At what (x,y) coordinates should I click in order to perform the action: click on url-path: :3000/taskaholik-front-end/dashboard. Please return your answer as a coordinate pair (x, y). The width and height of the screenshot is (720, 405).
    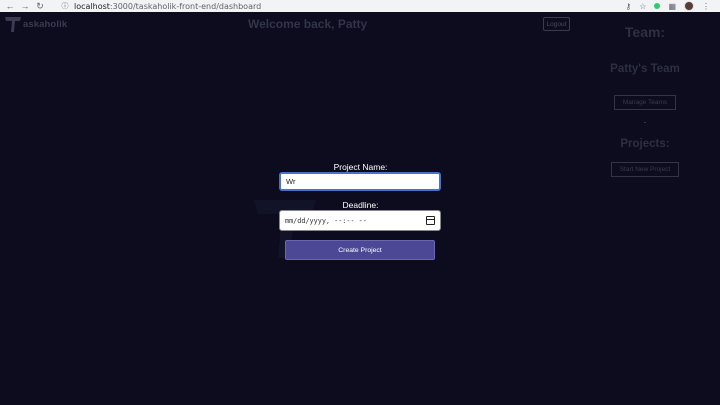
    Looking at the image, I should click on (185, 6).